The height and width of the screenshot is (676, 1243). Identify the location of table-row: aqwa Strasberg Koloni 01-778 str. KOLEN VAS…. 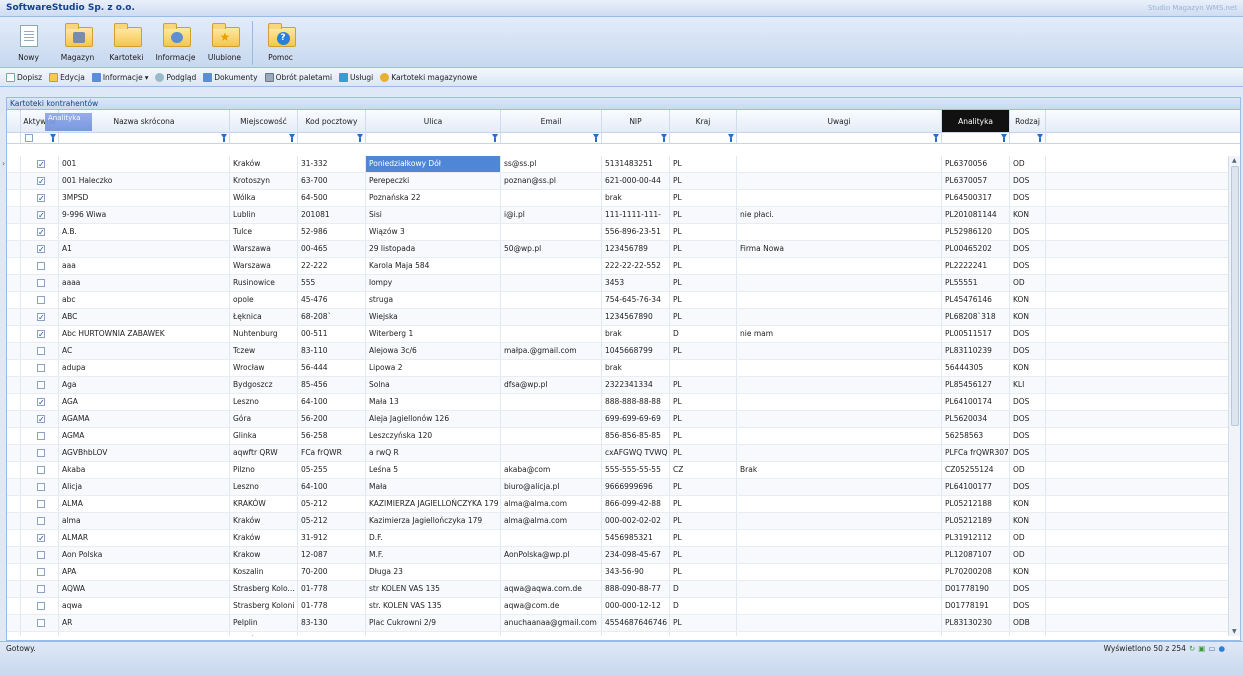
(617, 606).